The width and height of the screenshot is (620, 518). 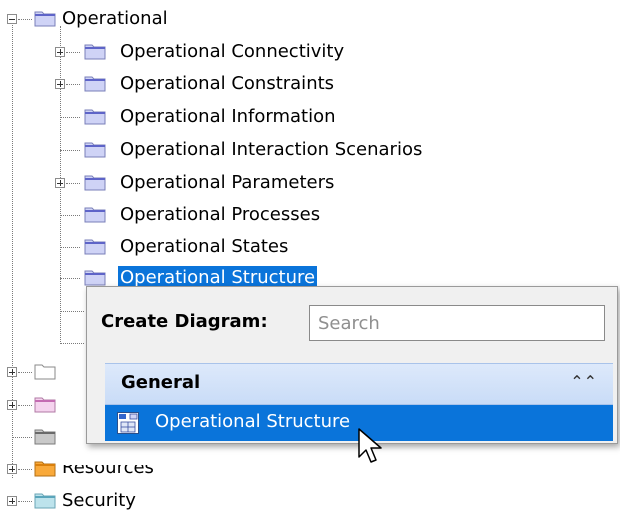 I want to click on tree-node-resources: Resources, so click(x=108, y=472).